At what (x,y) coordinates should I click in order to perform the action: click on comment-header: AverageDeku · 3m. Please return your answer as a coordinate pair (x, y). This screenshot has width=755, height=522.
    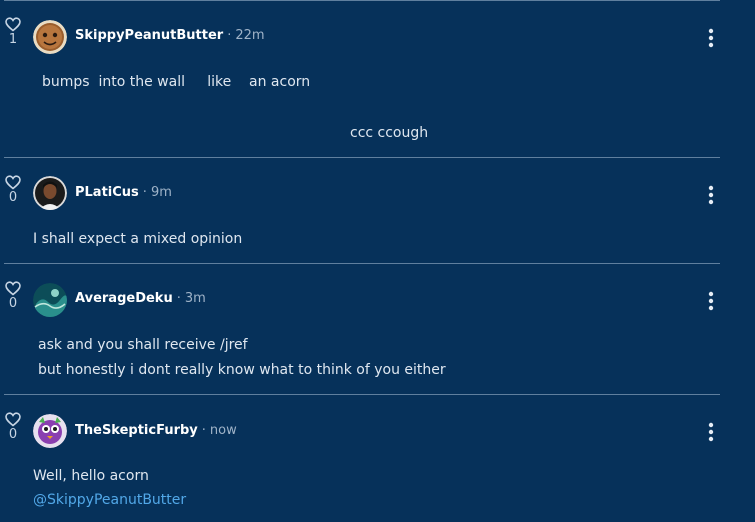
    Looking at the image, I should click on (140, 299).